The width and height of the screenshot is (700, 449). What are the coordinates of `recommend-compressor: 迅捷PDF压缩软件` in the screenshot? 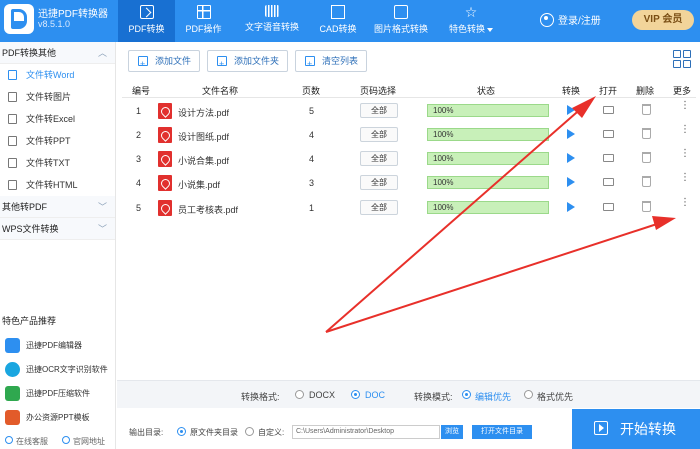 It's located at (58, 394).